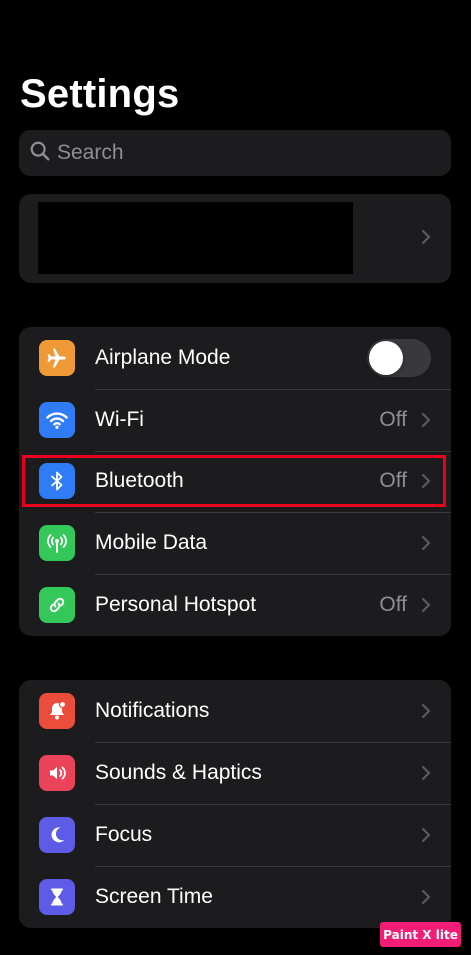 Image resolution: width=471 pixels, height=955 pixels. I want to click on row-label: Screen Time, so click(154, 896).